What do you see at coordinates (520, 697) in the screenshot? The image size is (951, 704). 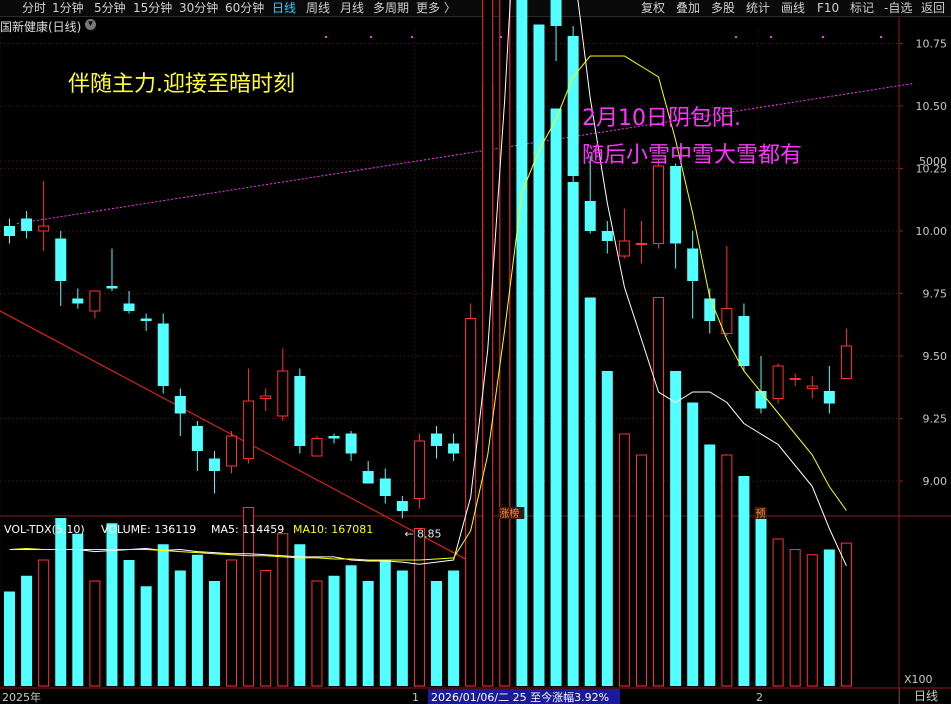 I see `cursor-date-label: 2026/01/06/二 25 至今涨幅3.92%` at bounding box center [520, 697].